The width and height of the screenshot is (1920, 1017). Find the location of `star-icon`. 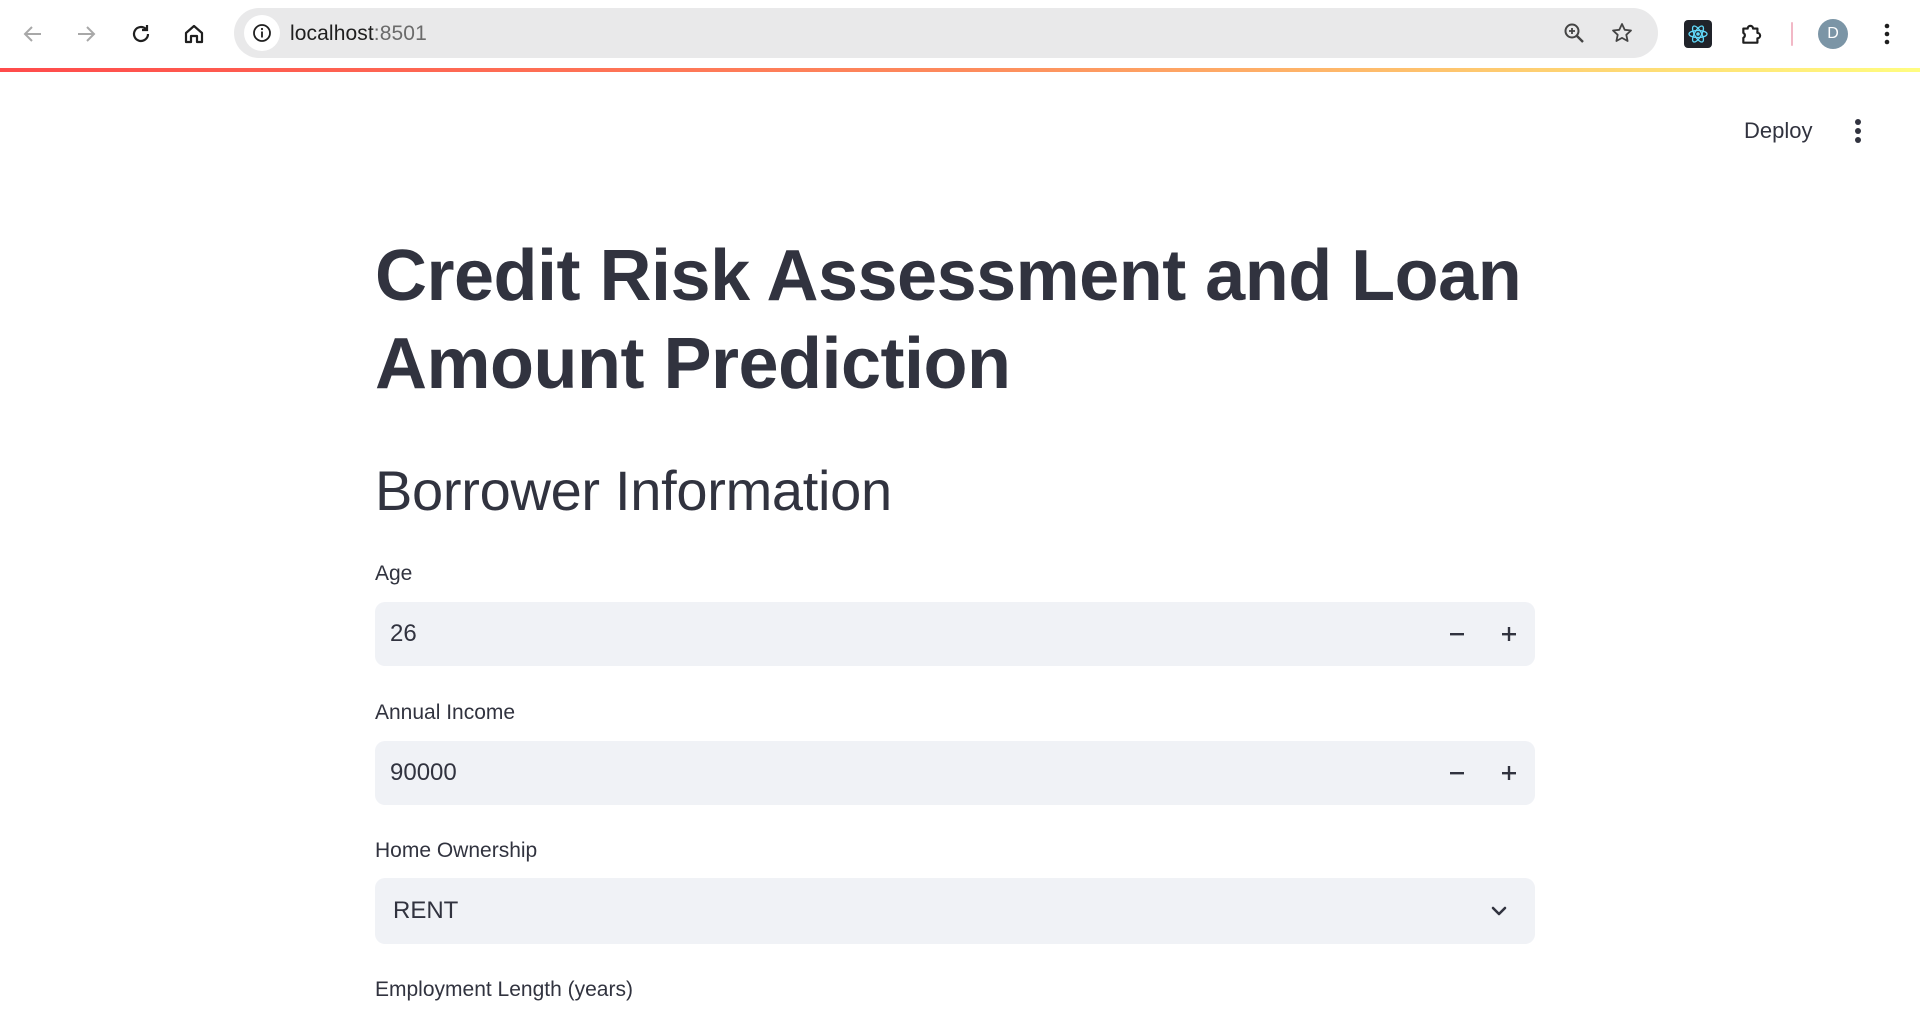

star-icon is located at coordinates (1622, 32).